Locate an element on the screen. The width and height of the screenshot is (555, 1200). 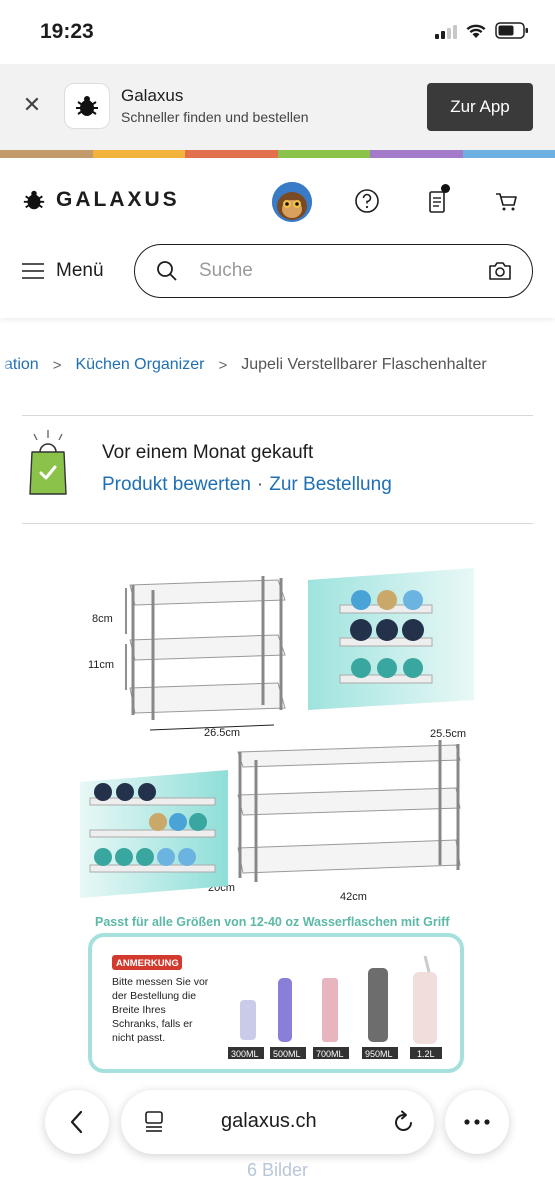
help-icon is located at coordinates (367, 201).